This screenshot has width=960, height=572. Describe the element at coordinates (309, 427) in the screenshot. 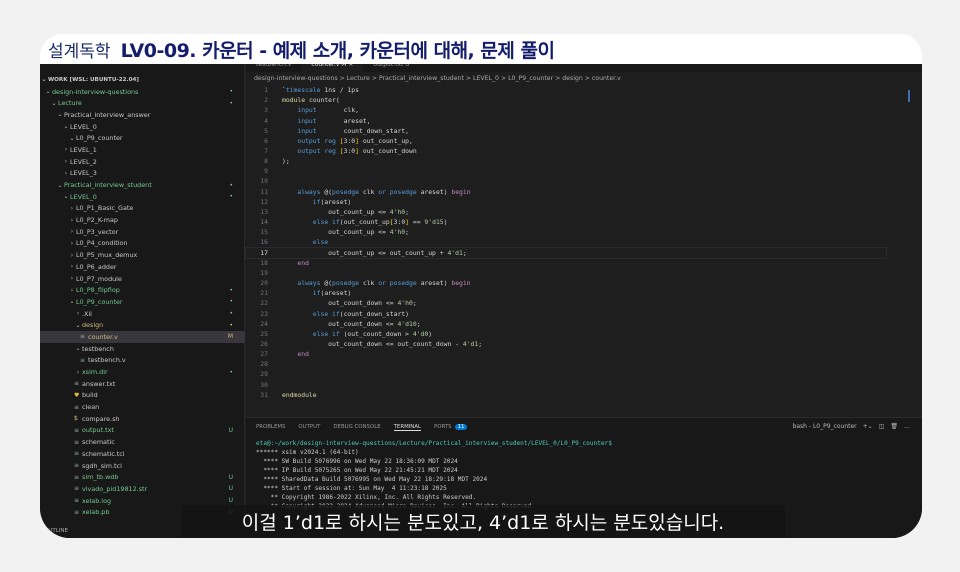

I see `panel-tab-output: OUTPUT` at that location.